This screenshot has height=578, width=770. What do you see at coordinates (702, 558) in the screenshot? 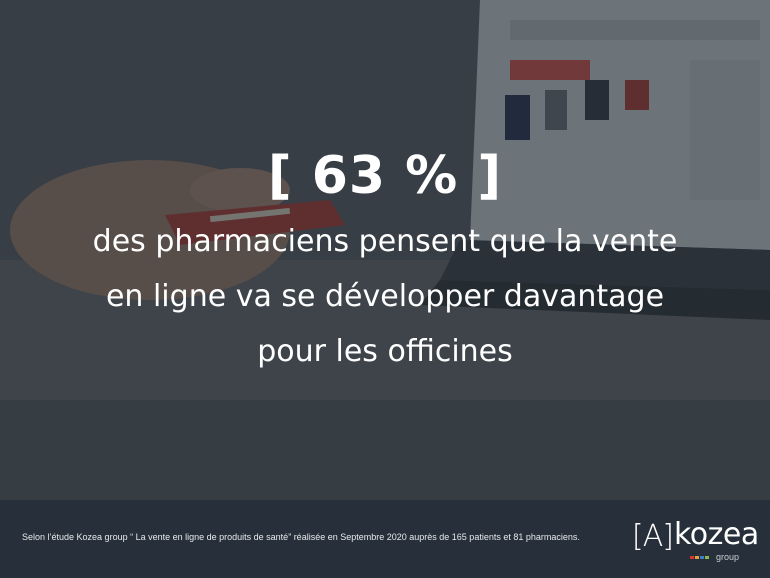
I see `logo-color-dots` at bounding box center [702, 558].